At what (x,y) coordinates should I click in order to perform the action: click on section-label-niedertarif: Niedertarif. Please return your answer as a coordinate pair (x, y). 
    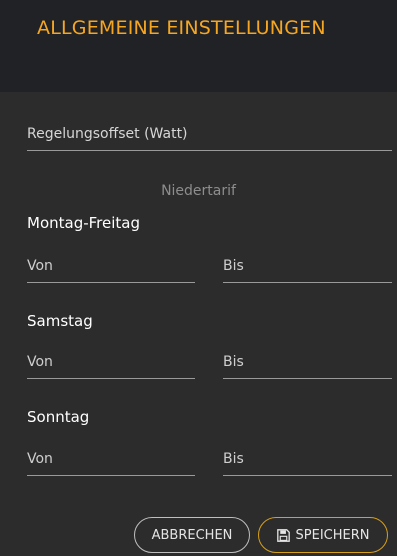
    Looking at the image, I should click on (198, 191).